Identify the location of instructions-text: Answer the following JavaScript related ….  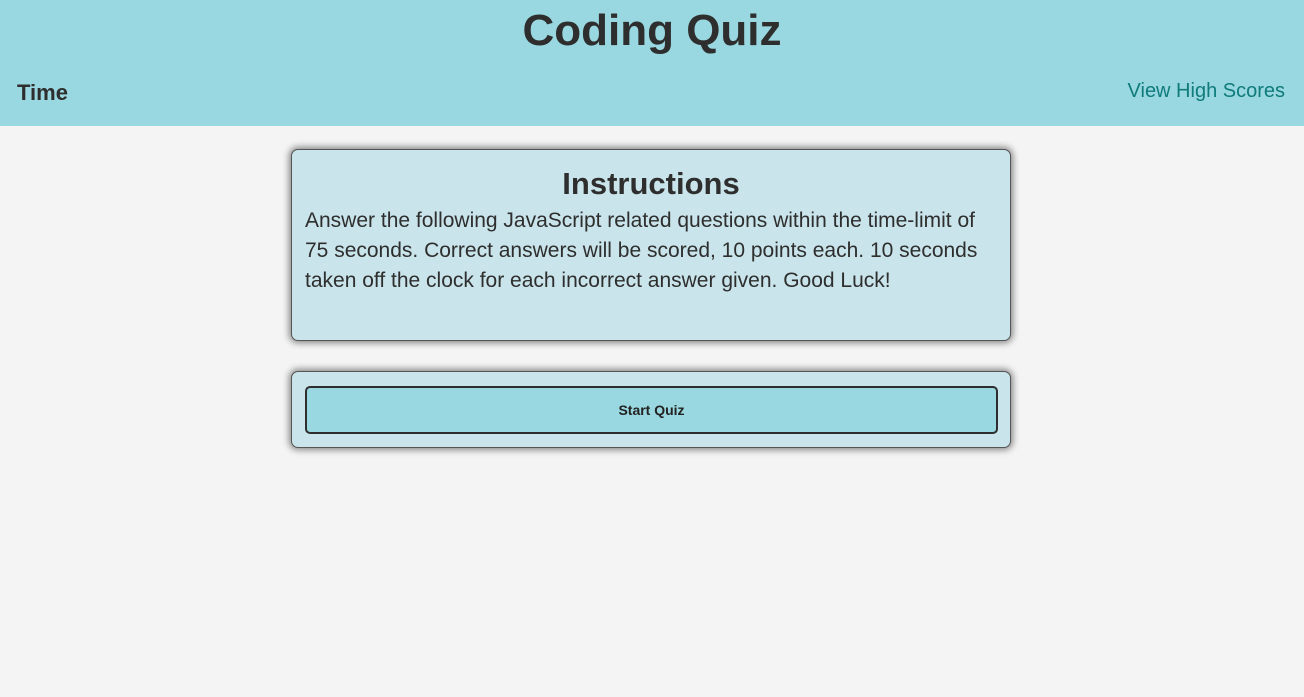
(641, 250).